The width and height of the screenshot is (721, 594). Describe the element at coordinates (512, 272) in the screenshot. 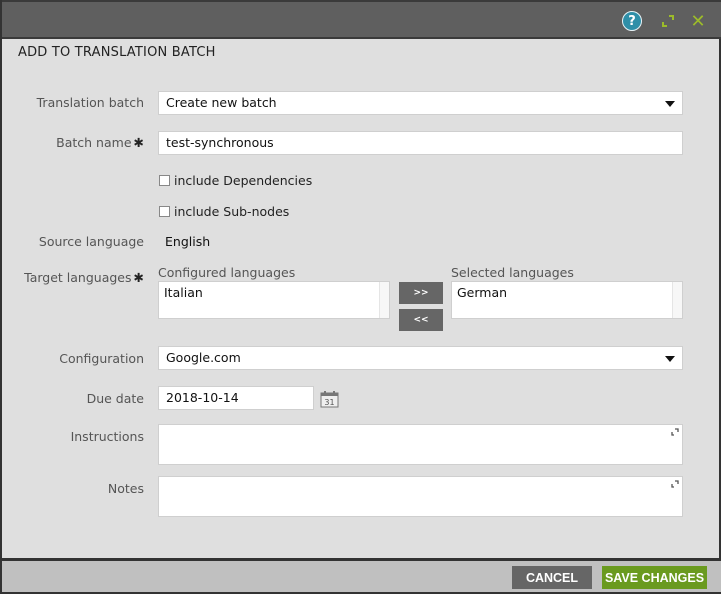

I see `selected-languages-label: Selected languages` at that location.